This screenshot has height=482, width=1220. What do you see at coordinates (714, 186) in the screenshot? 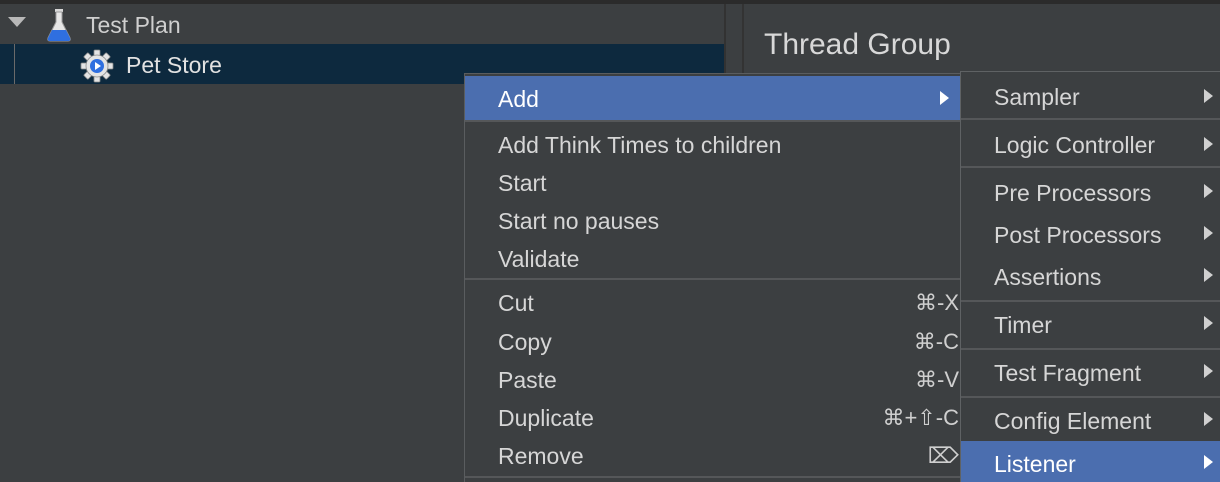
I see `menu-item-start: Start` at bounding box center [714, 186].